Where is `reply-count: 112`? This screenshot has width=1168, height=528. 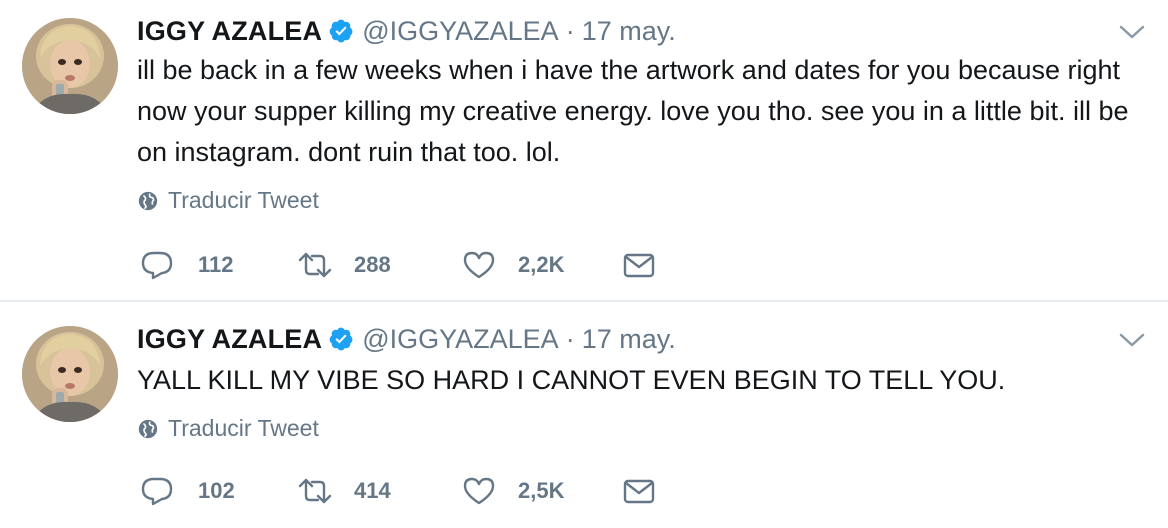 reply-count: 112 is located at coordinates (216, 264).